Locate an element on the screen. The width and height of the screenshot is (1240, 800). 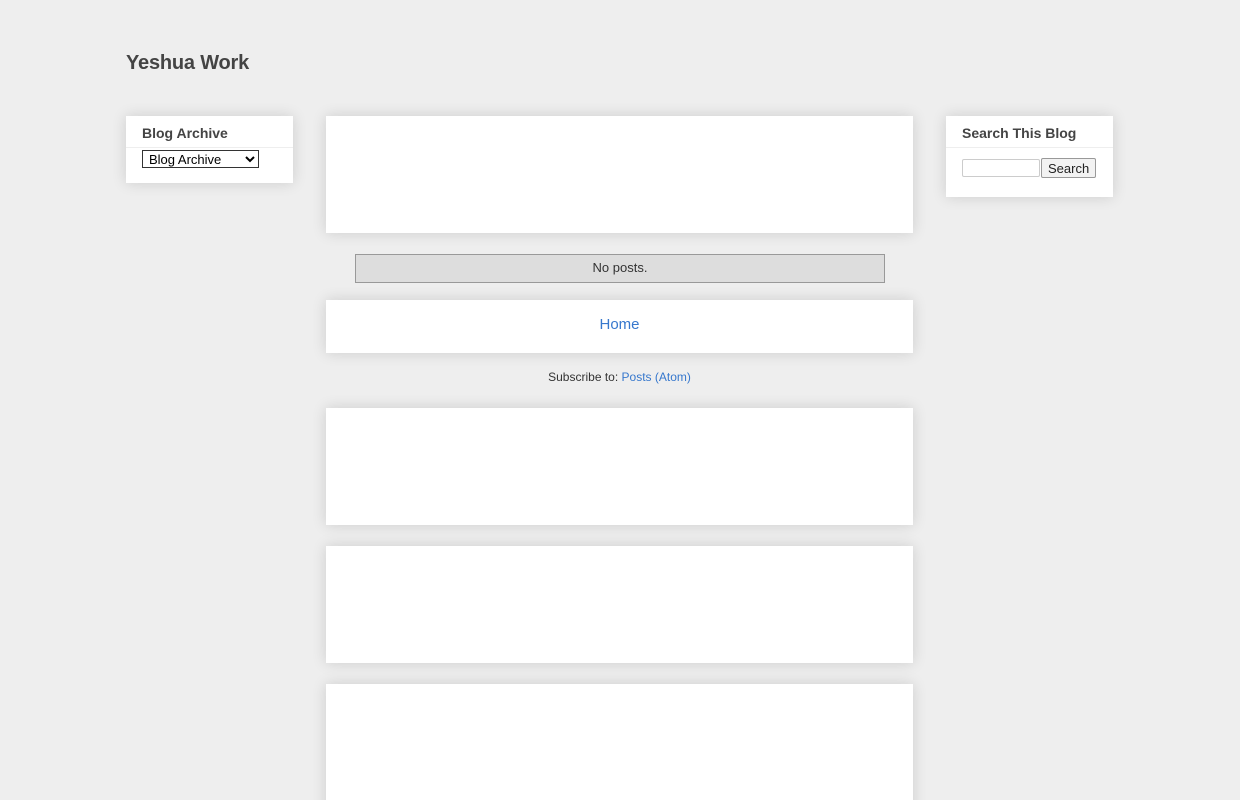
blog-pager: Home is located at coordinates (619, 326).